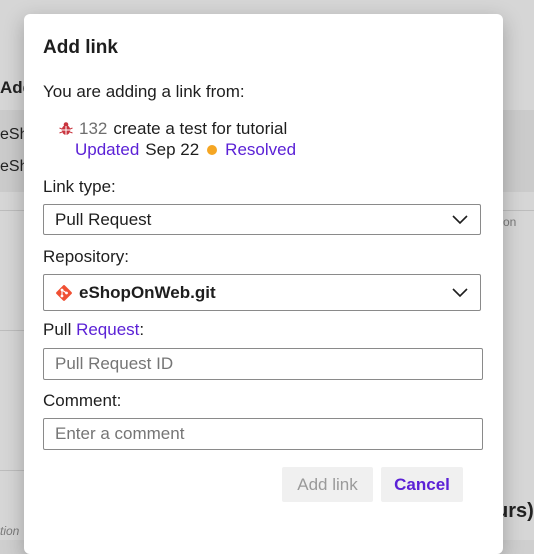 The image size is (534, 554). What do you see at coordinates (144, 91) in the screenshot?
I see `dialog-intro: You are adding a link from:` at bounding box center [144, 91].